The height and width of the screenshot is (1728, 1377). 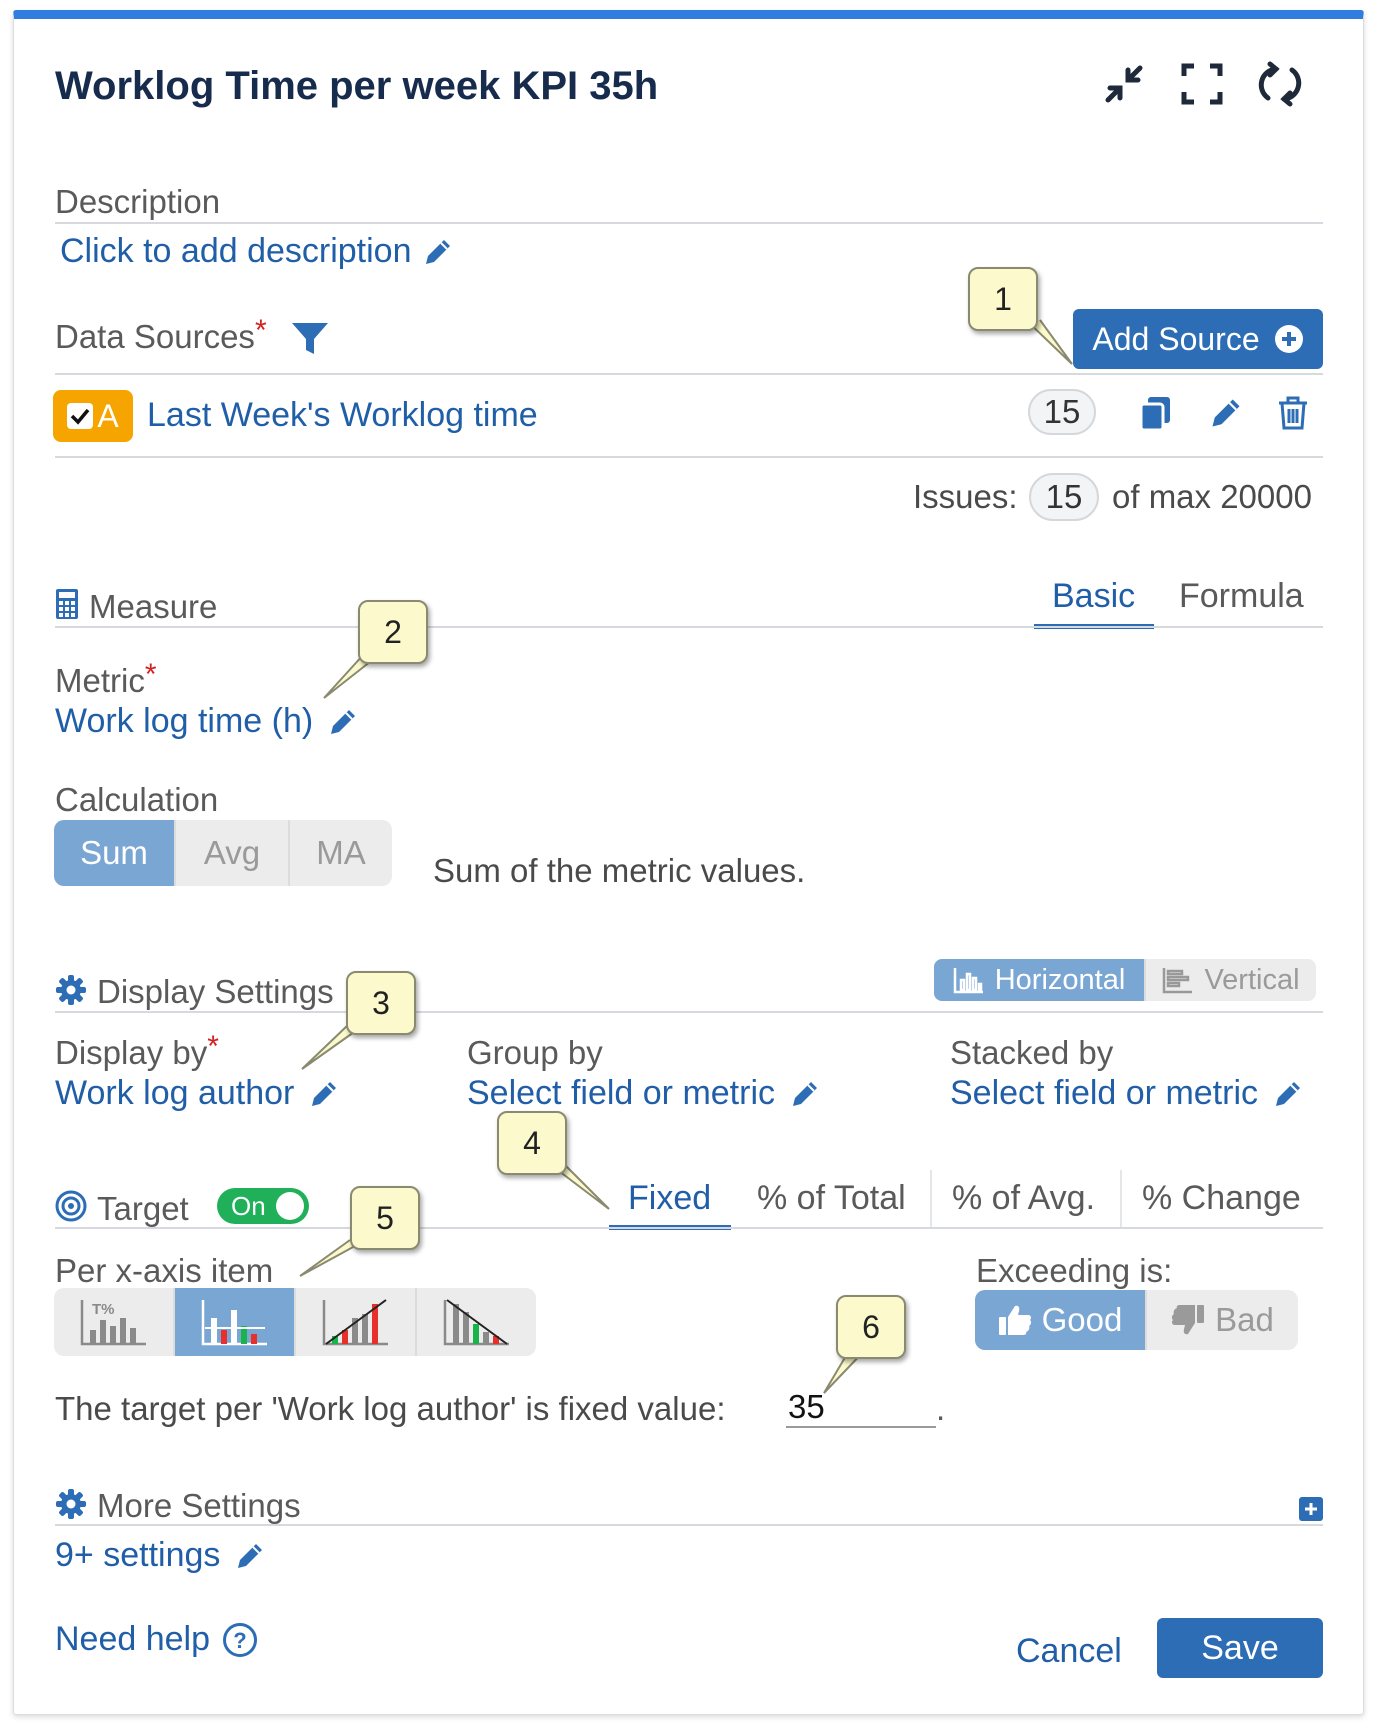 I want to click on exceeding-bad-button: Bad, so click(x=1222, y=1320).